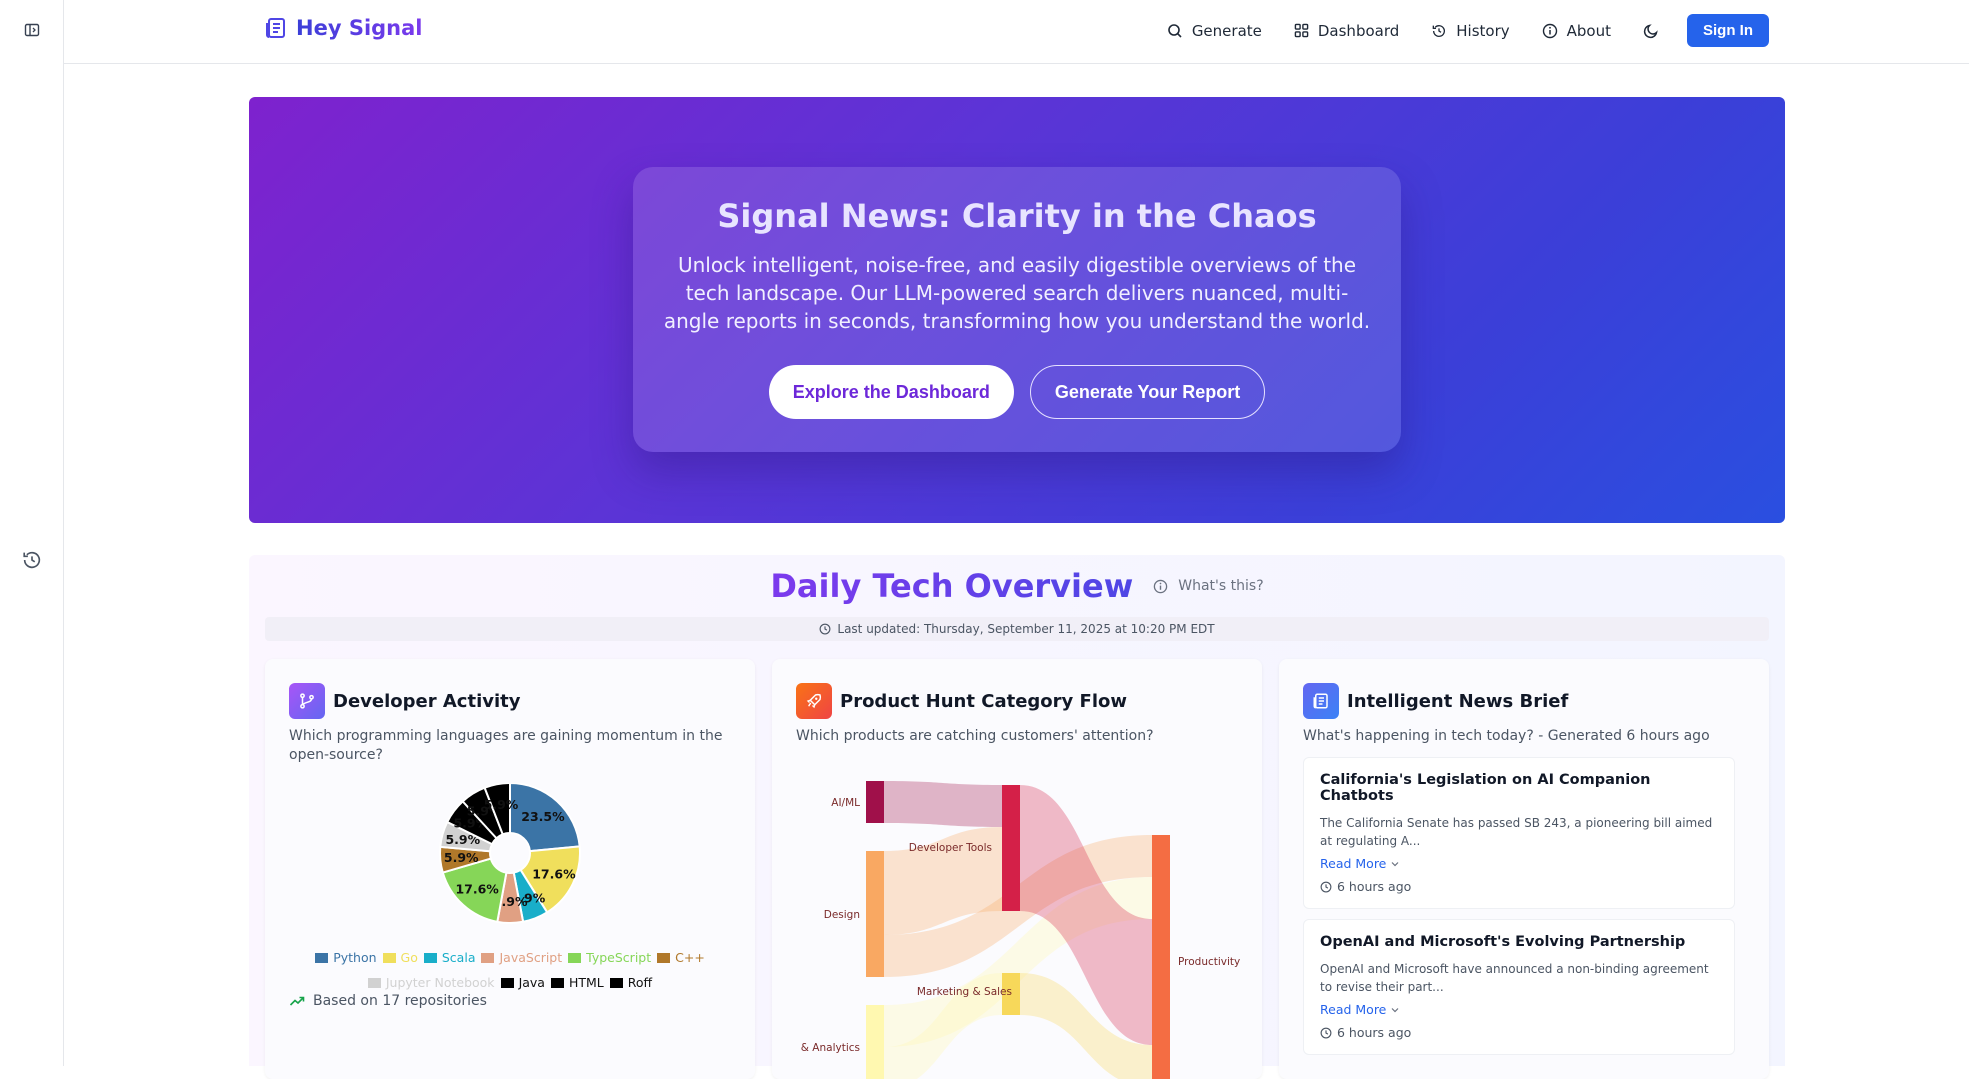 The height and width of the screenshot is (1079, 1969). What do you see at coordinates (891, 392) in the screenshot?
I see `explore-dashboard-button: Explore the Dashboard` at bounding box center [891, 392].